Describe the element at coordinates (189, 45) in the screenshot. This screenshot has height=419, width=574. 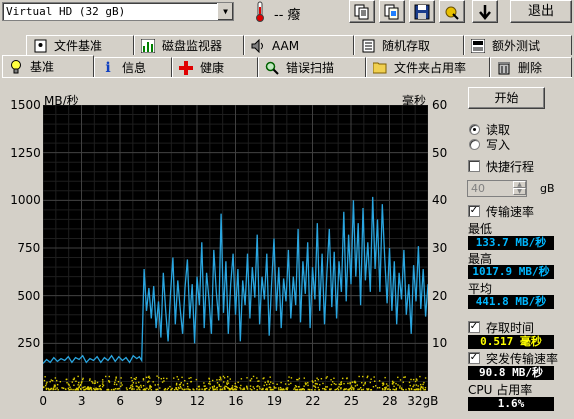
I see `tab-disk-monitor: 磁盘监视器` at that location.